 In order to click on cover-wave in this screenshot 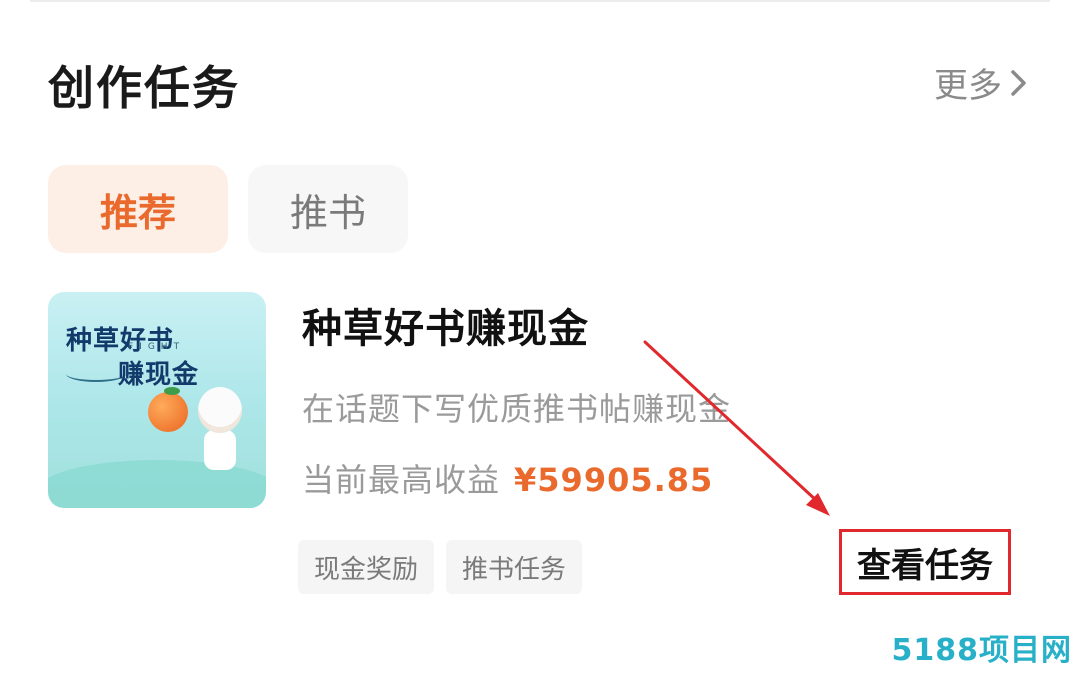, I will do `click(157, 484)`.